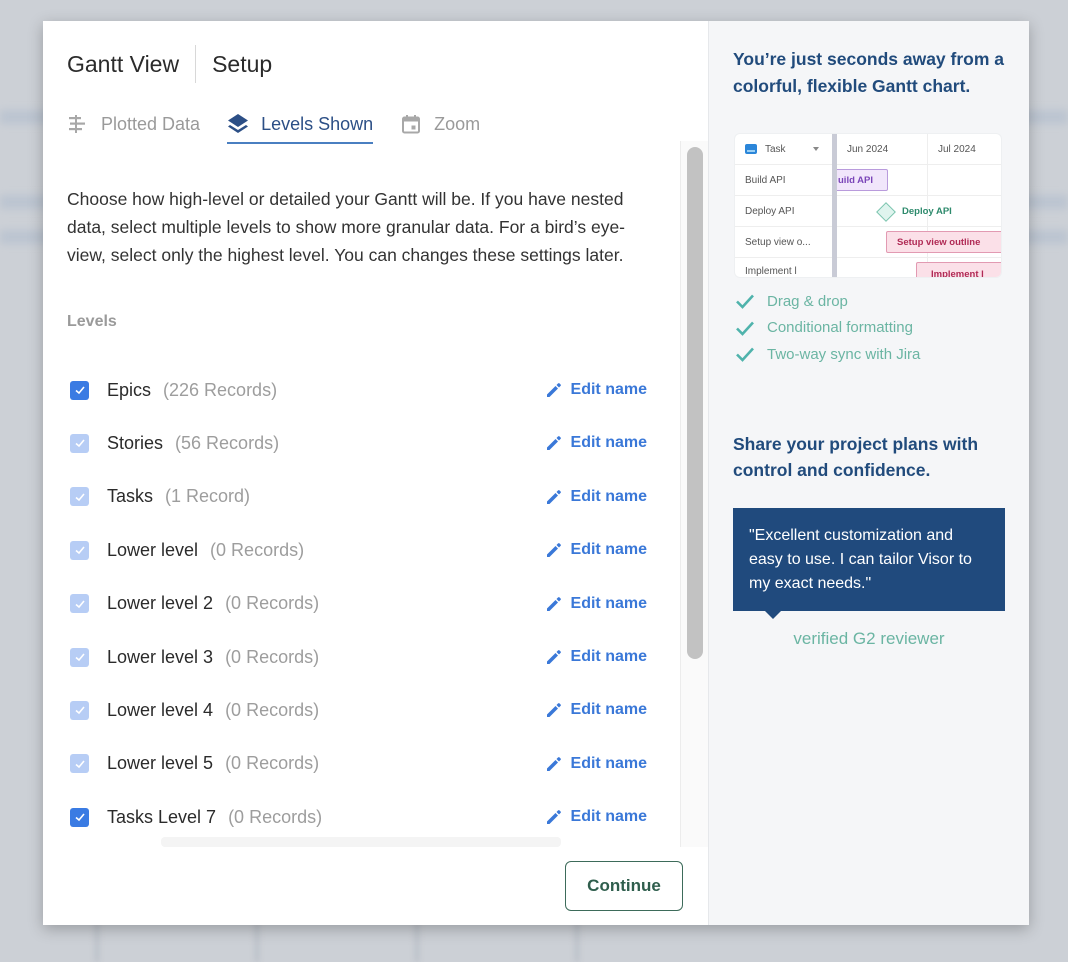 The height and width of the screenshot is (962, 1068). Describe the element at coordinates (457, 123) in the screenshot. I see `tab-label: Zoom` at that location.